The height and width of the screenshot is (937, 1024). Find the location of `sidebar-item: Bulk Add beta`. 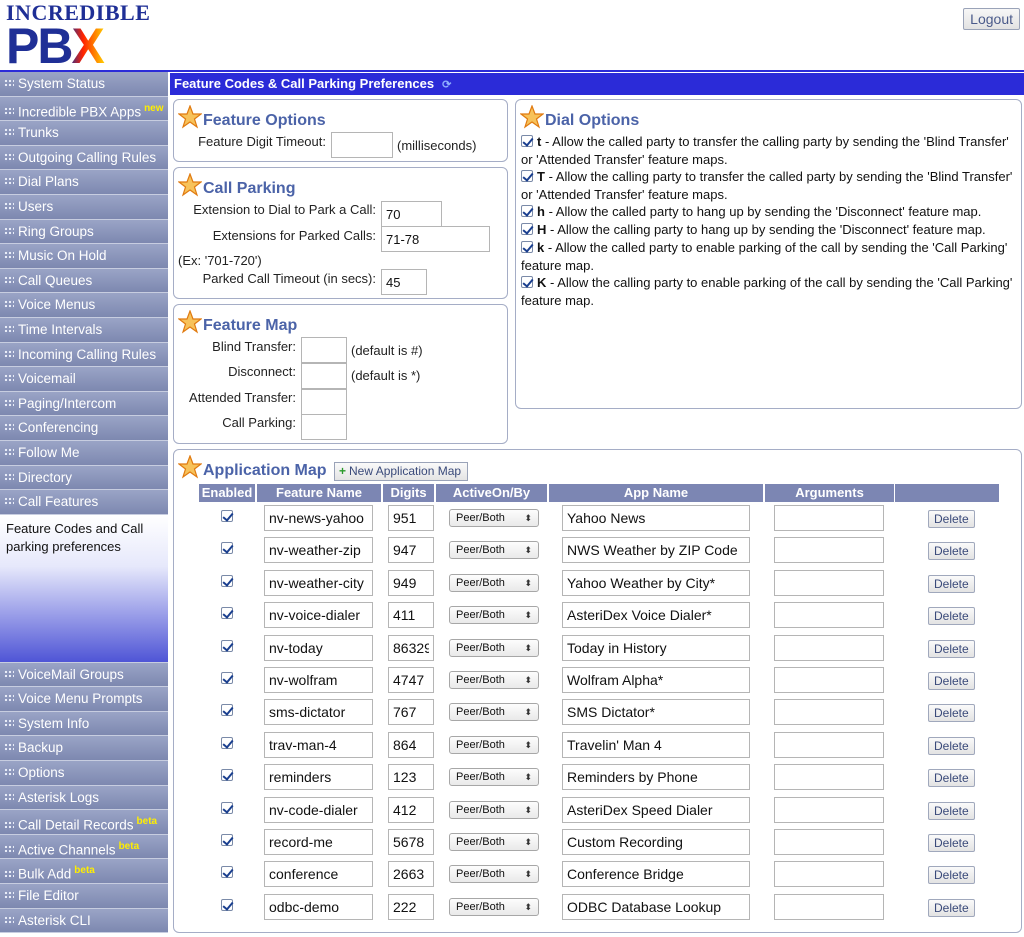

sidebar-item: Bulk Add beta is located at coordinates (84, 872).